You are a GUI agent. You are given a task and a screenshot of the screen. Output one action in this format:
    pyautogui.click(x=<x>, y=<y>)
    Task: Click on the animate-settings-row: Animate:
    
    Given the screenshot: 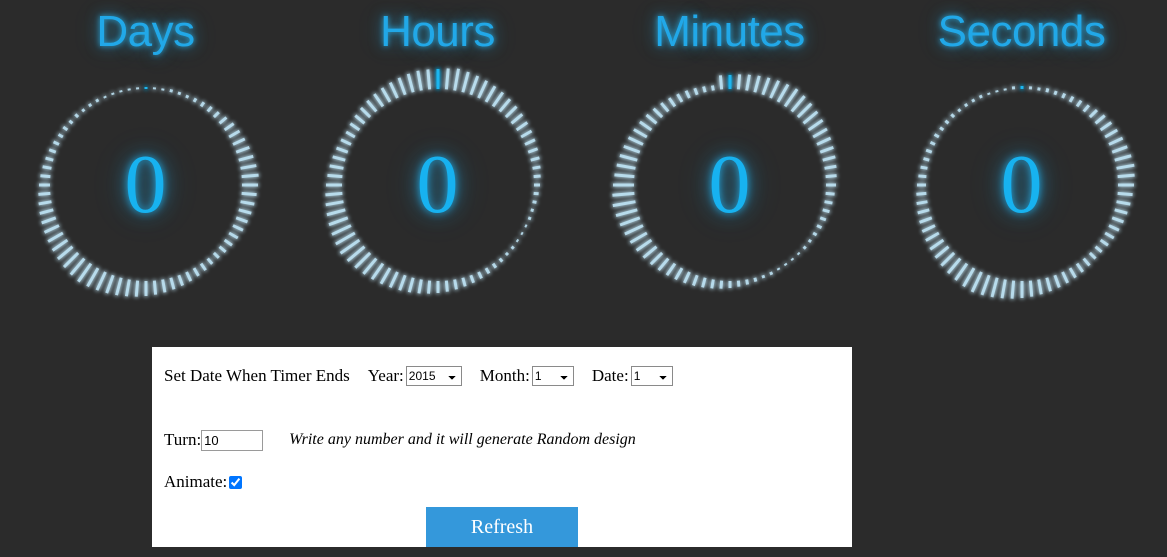 What is the action you would take?
    pyautogui.click(x=502, y=482)
    